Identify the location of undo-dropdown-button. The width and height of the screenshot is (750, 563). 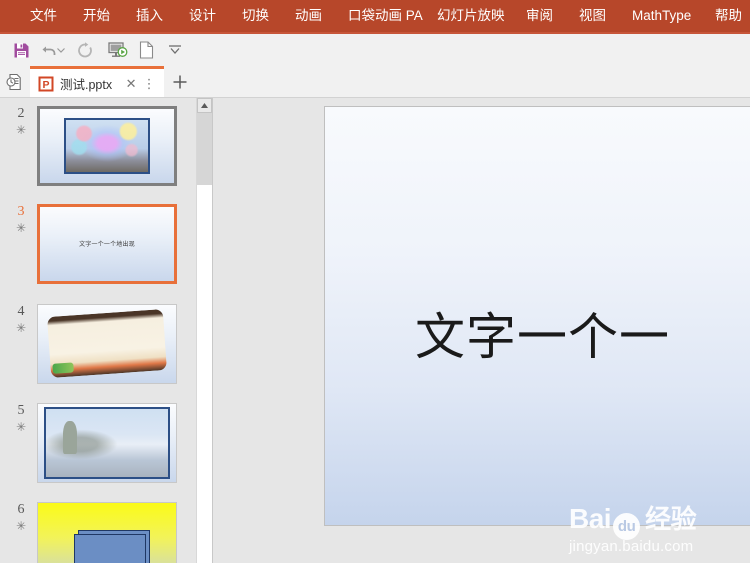
(61, 50).